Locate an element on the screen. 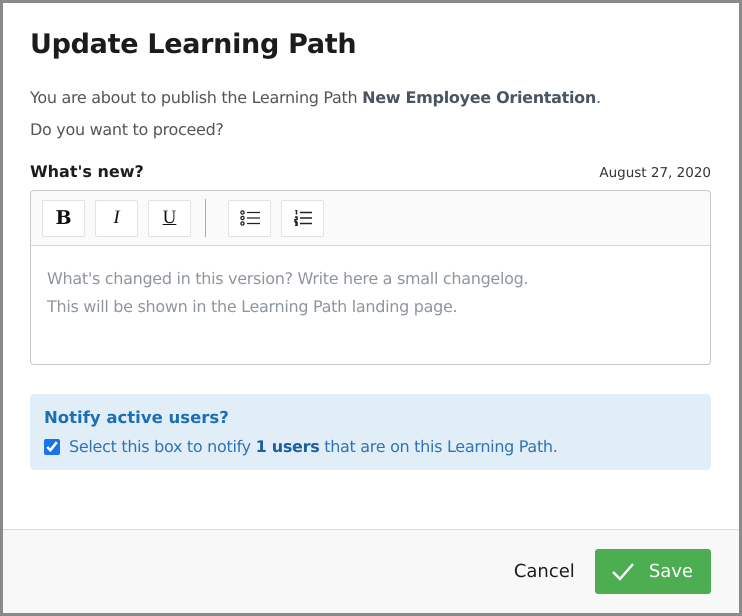  dialog-title: Update Learning Path is located at coordinates (194, 44).